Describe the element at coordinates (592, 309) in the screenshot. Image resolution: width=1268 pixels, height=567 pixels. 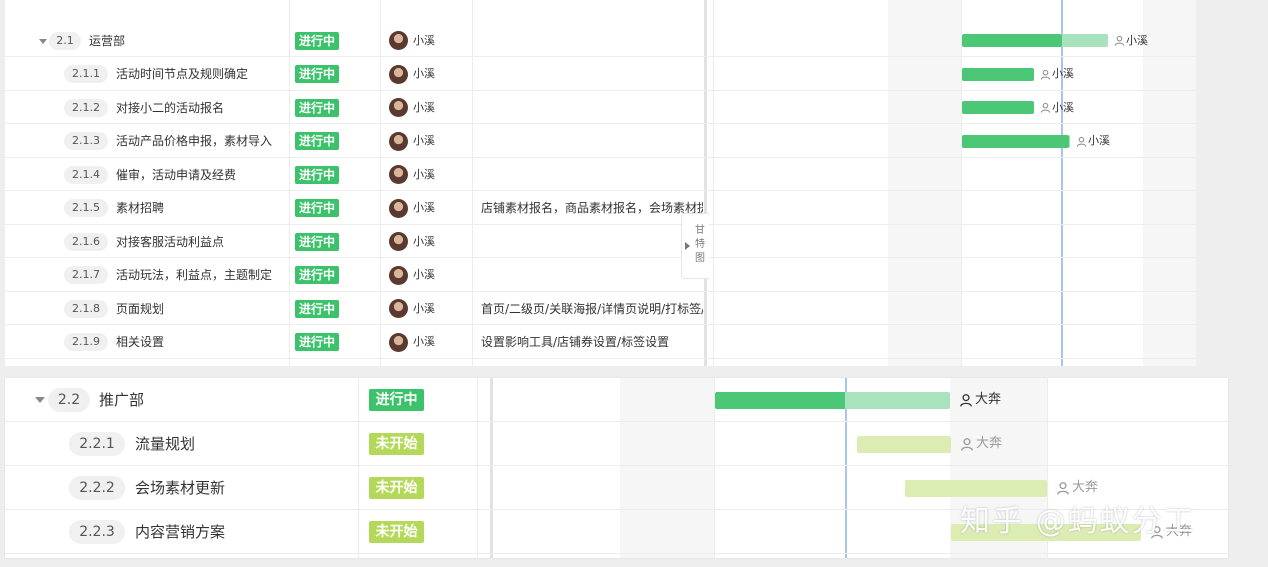
I see `task-note: 首页/二级页/关联海报/详情页说明/打标签/个` at that location.